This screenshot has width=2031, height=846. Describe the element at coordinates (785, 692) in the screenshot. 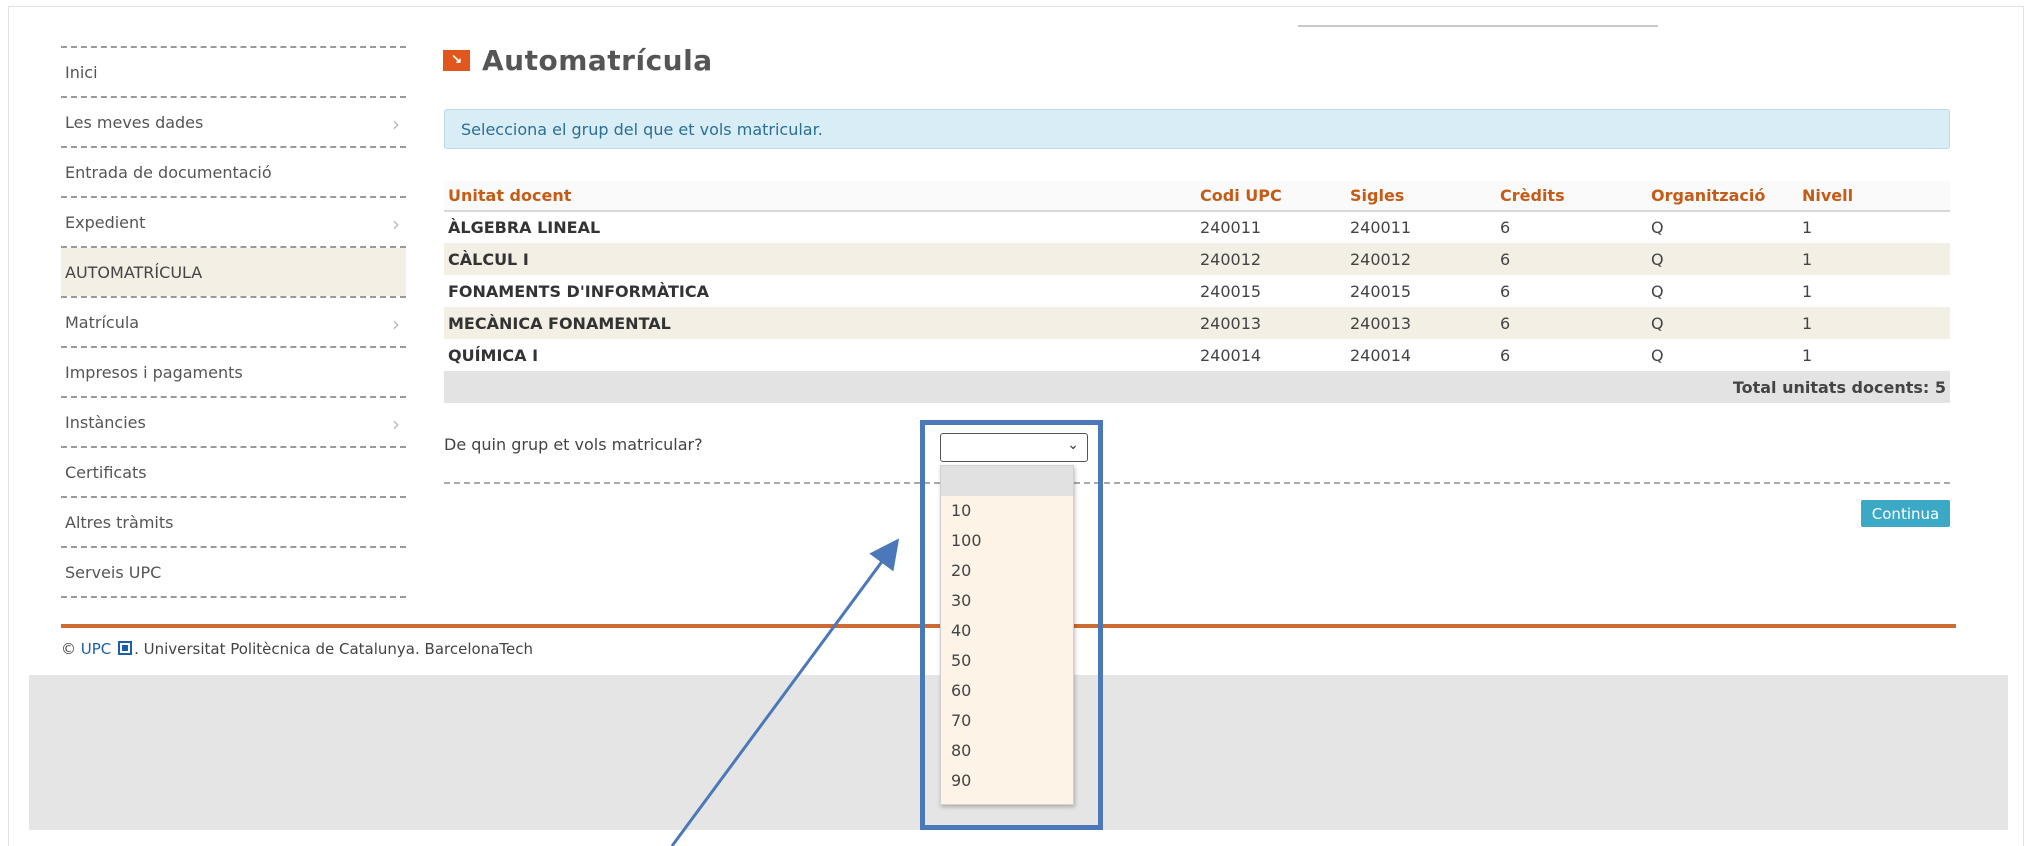

I see `annotation-arrow` at that location.